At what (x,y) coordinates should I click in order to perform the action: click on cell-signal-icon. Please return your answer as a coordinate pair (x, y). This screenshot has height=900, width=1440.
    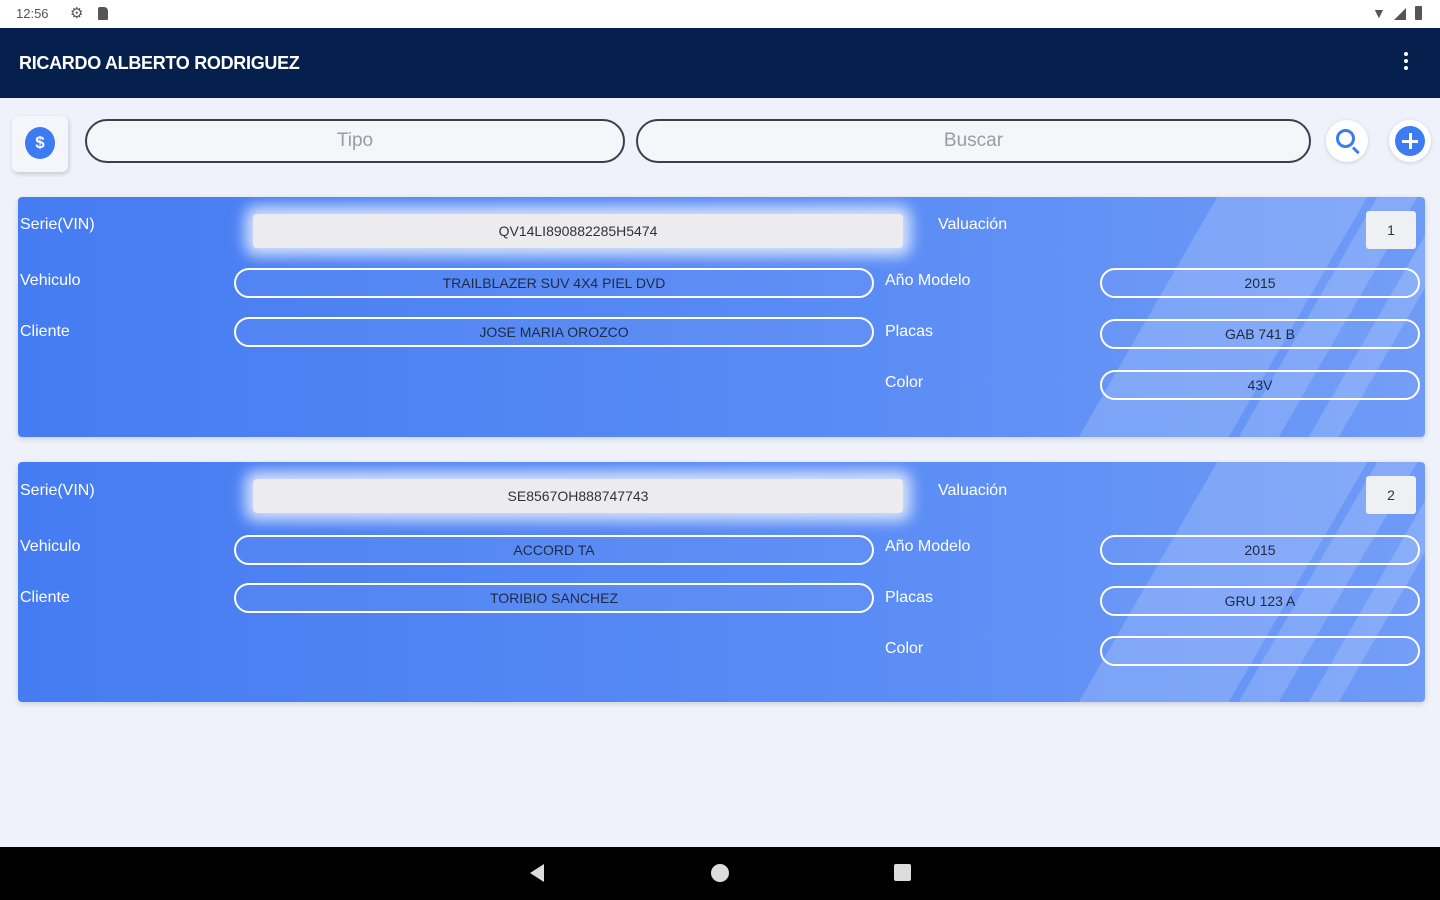
    Looking at the image, I should click on (1400, 14).